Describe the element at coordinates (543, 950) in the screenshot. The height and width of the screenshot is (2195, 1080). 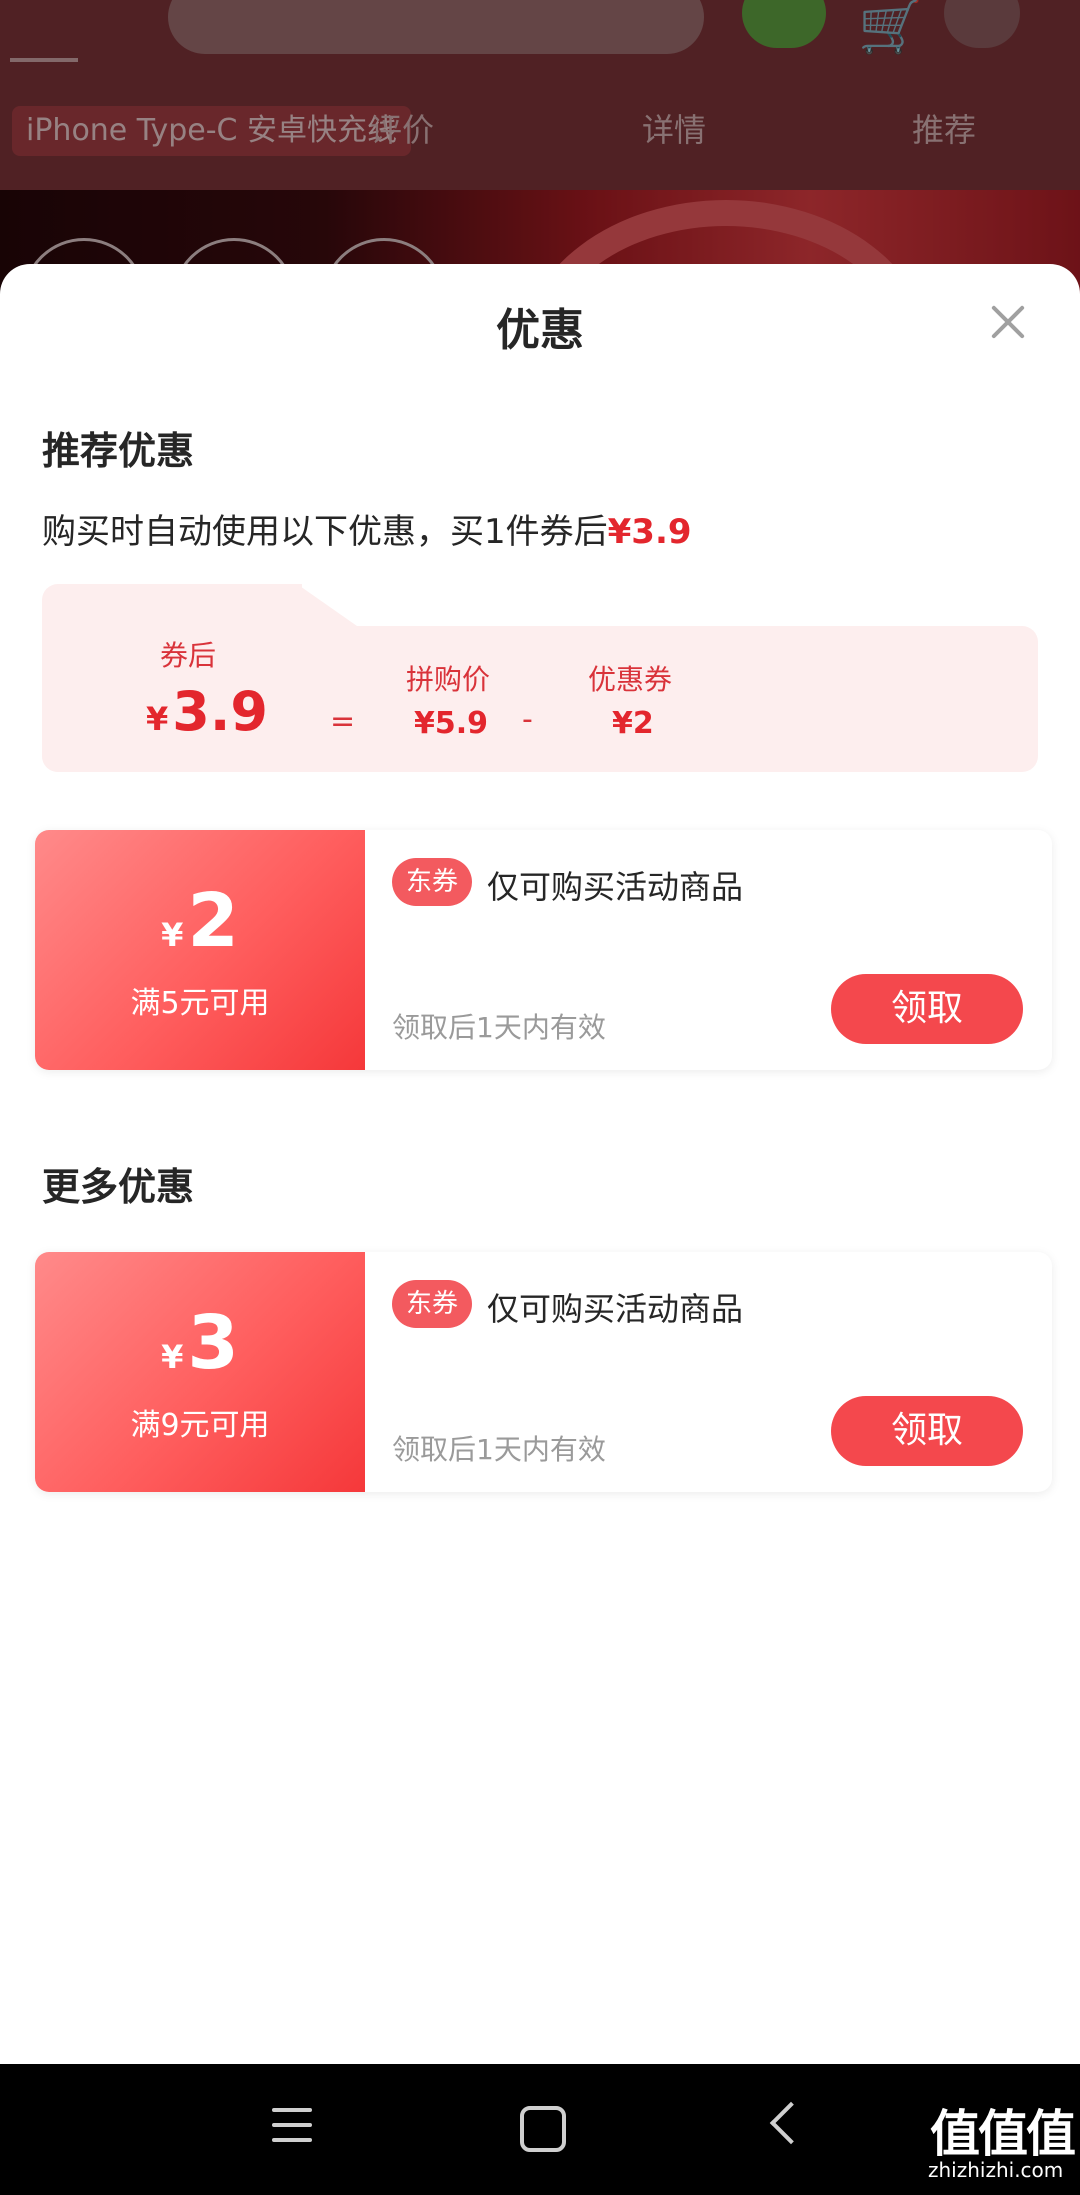
I see `coupon-card: ¥2 满5元可用 东券 仅可购买活动商品 领取后1天内有效 领取` at that location.